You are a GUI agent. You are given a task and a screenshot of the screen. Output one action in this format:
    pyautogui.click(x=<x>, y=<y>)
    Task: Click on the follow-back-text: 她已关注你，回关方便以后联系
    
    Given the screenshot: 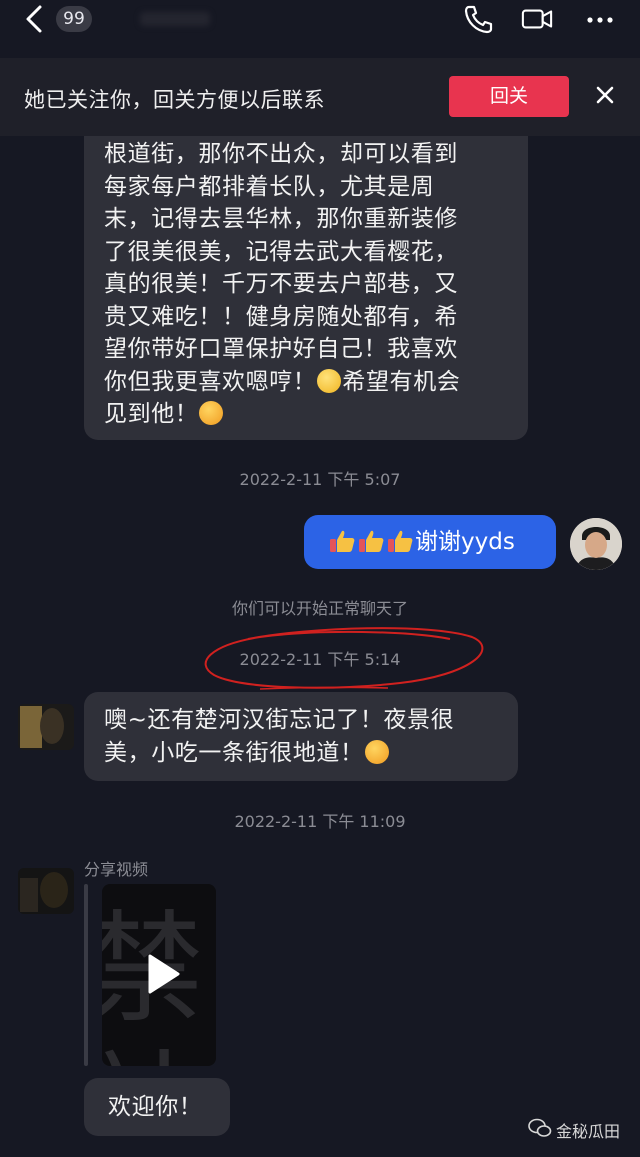 What is the action you would take?
    pyautogui.click(x=174, y=100)
    